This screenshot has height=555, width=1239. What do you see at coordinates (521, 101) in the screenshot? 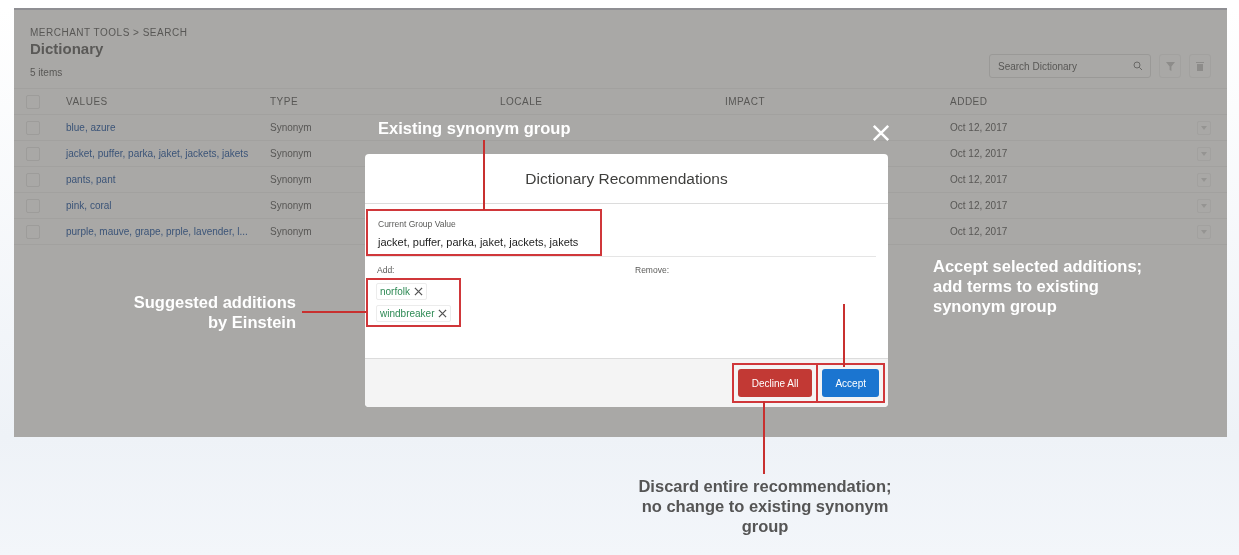
I see `column-header: LOCALE` at bounding box center [521, 101].